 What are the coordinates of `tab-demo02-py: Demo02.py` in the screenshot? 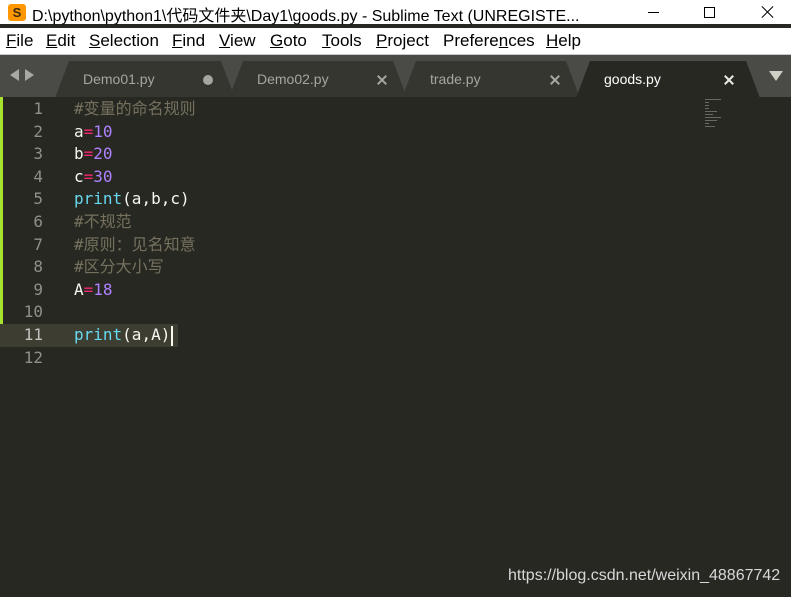 It's located at (318, 79).